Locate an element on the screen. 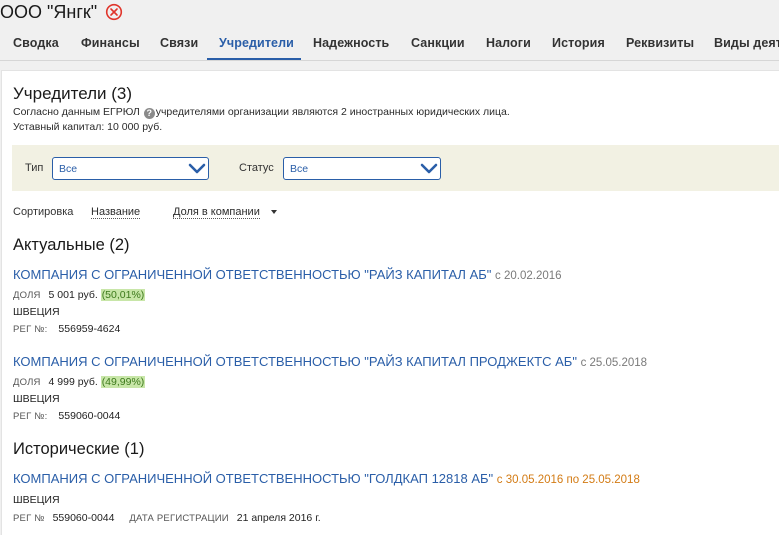 This screenshot has width=779, height=535. status-select-value: Все is located at coordinates (299, 169).